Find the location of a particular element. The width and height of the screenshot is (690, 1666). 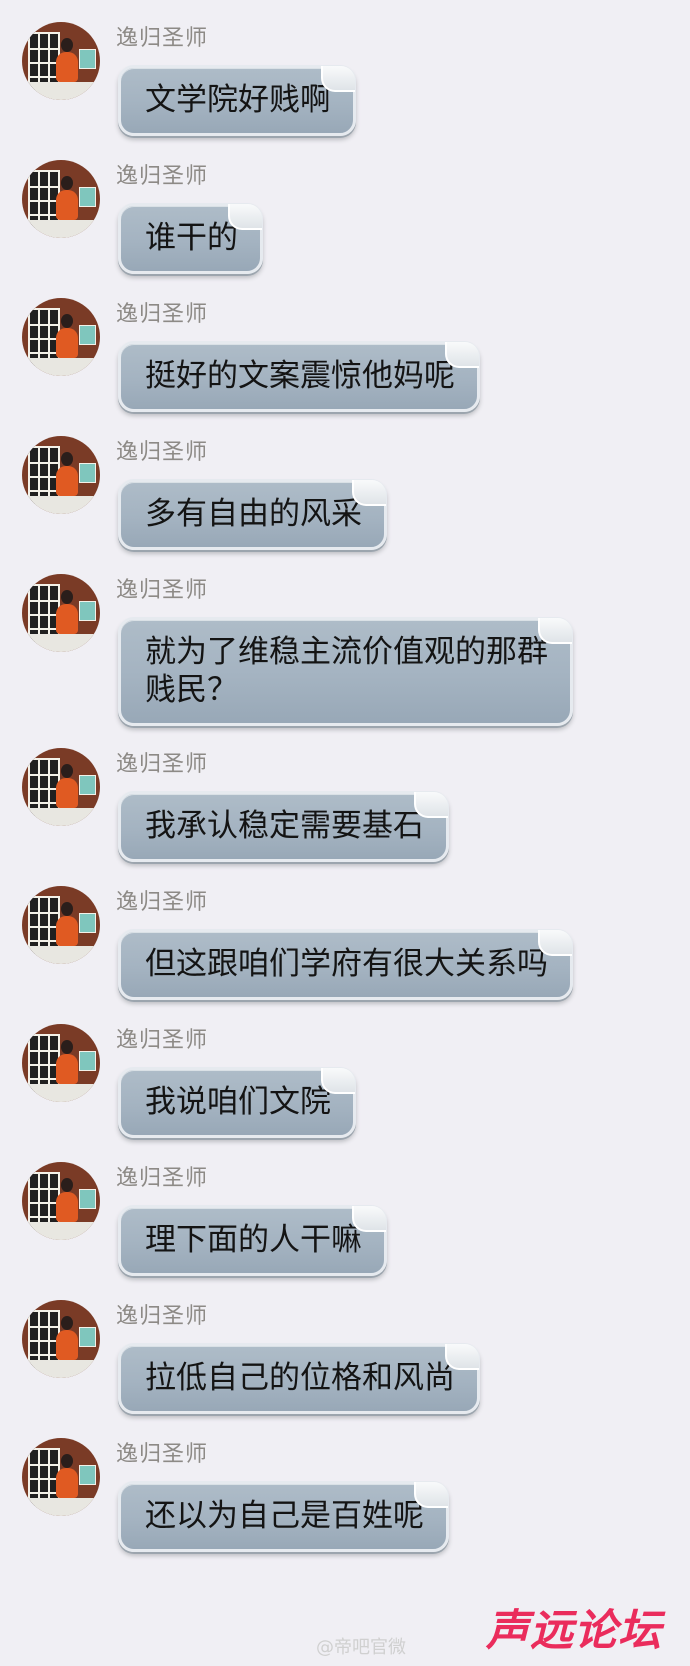

message-bubble: 谁干的 is located at coordinates (190, 238).